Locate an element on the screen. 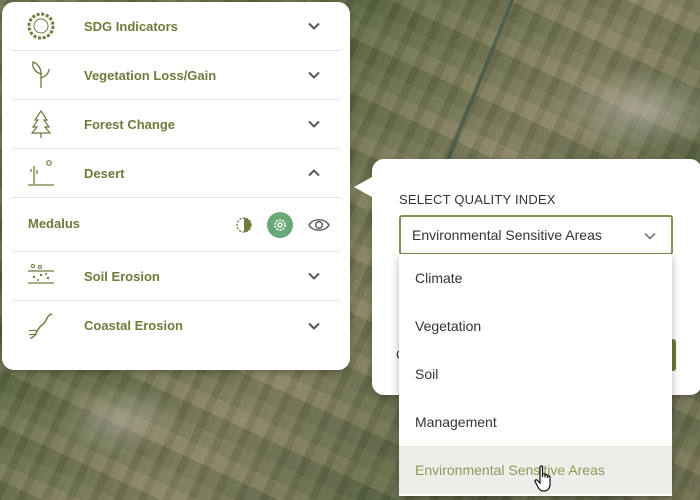  sdg-wheel-icon is located at coordinates (41, 26).